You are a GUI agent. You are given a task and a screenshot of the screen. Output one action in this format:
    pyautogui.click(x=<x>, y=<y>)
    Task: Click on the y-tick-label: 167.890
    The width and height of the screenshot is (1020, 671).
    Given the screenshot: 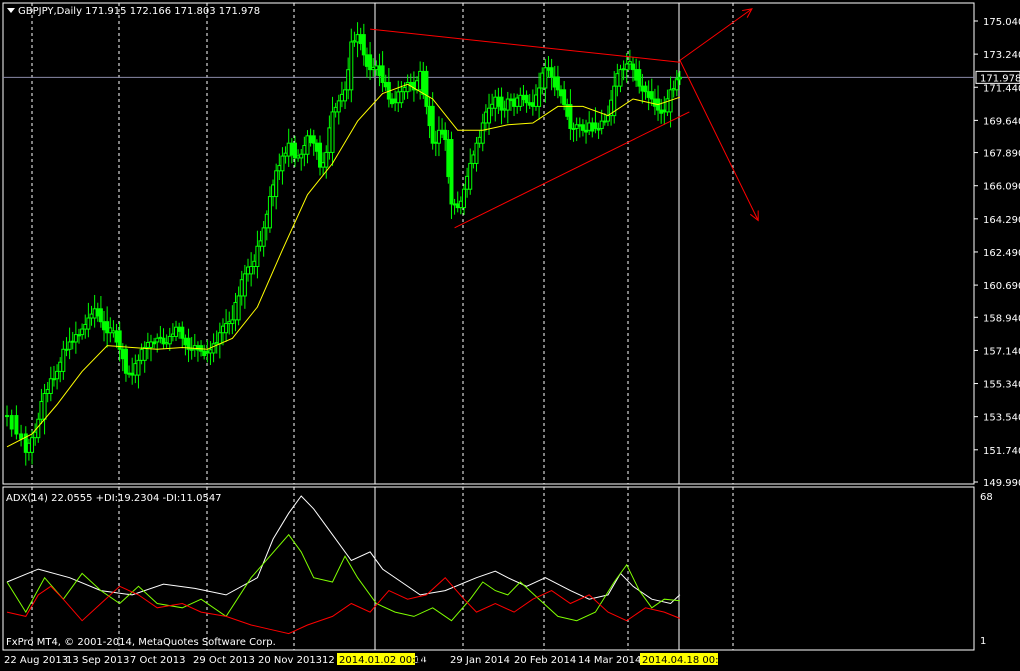 What is the action you would take?
    pyautogui.click(x=1001, y=154)
    